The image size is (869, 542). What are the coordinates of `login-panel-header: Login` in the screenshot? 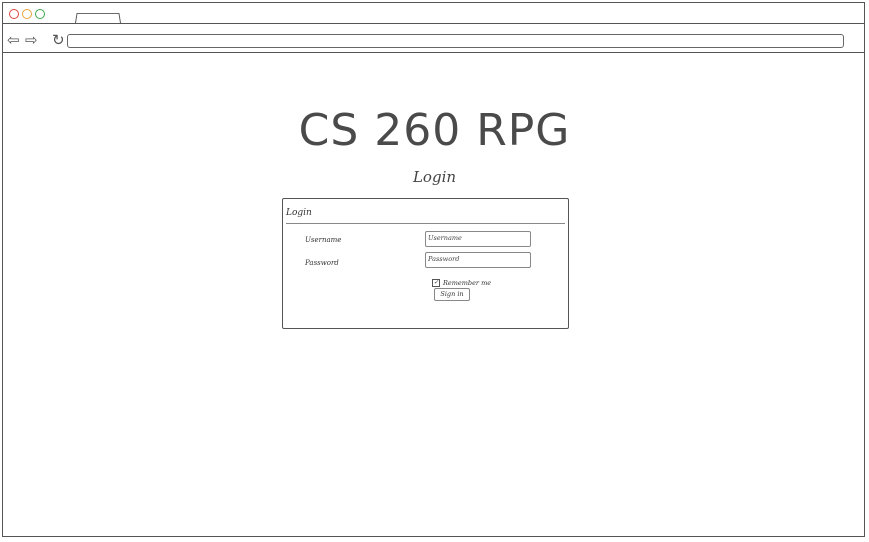 It's located at (299, 213).